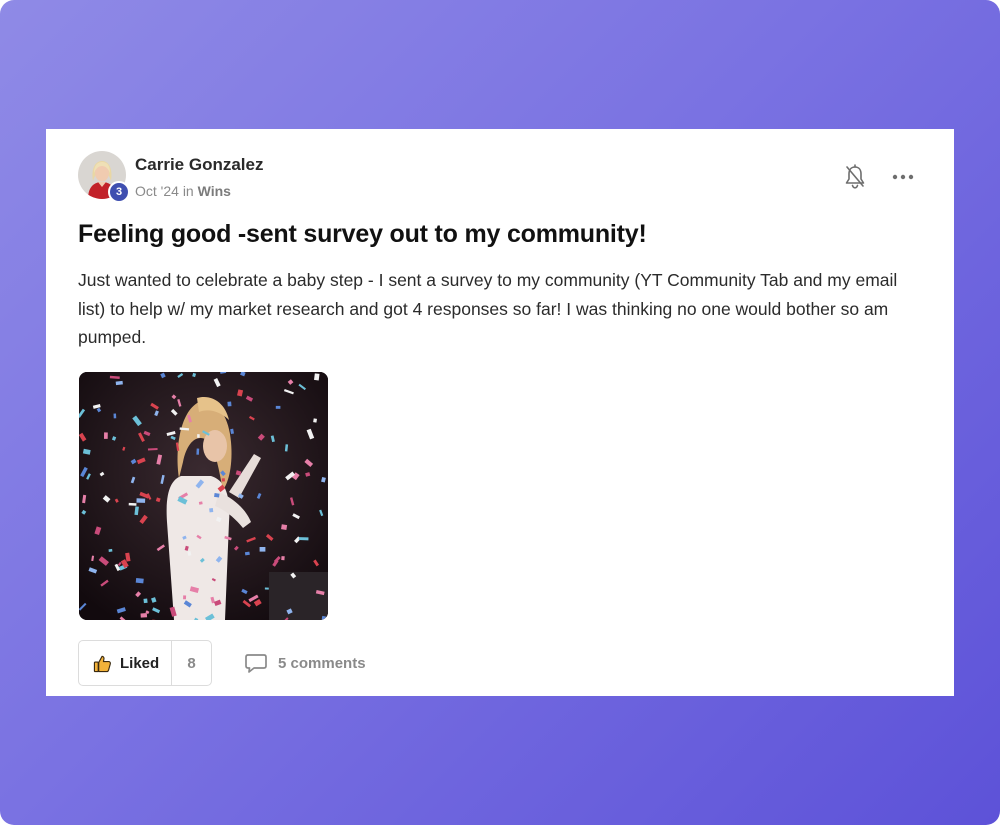 This screenshot has height=825, width=1000. What do you see at coordinates (903, 177) in the screenshot?
I see `more-horizontal-icon` at bounding box center [903, 177].